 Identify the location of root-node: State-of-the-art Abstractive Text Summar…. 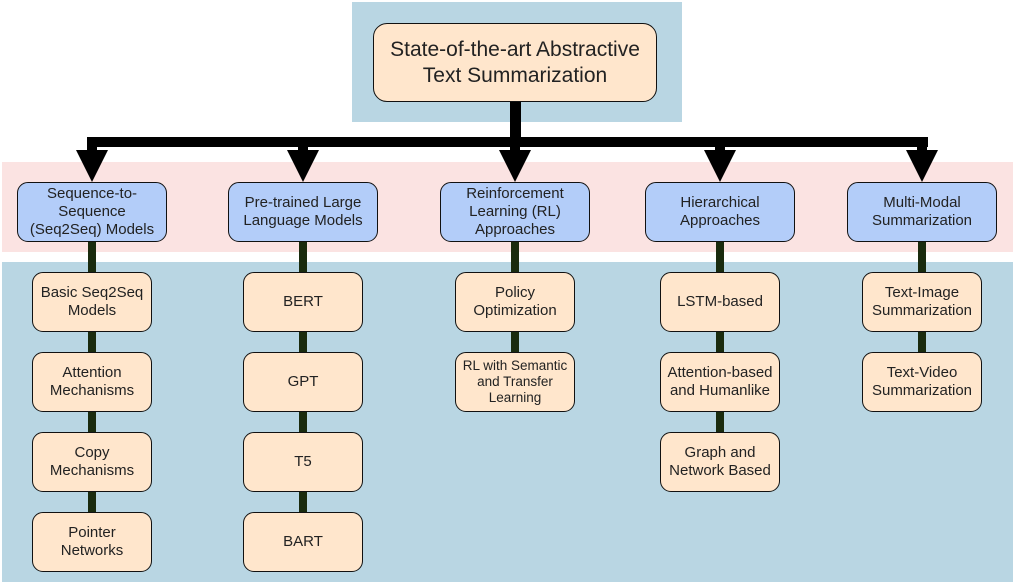
(515, 62).